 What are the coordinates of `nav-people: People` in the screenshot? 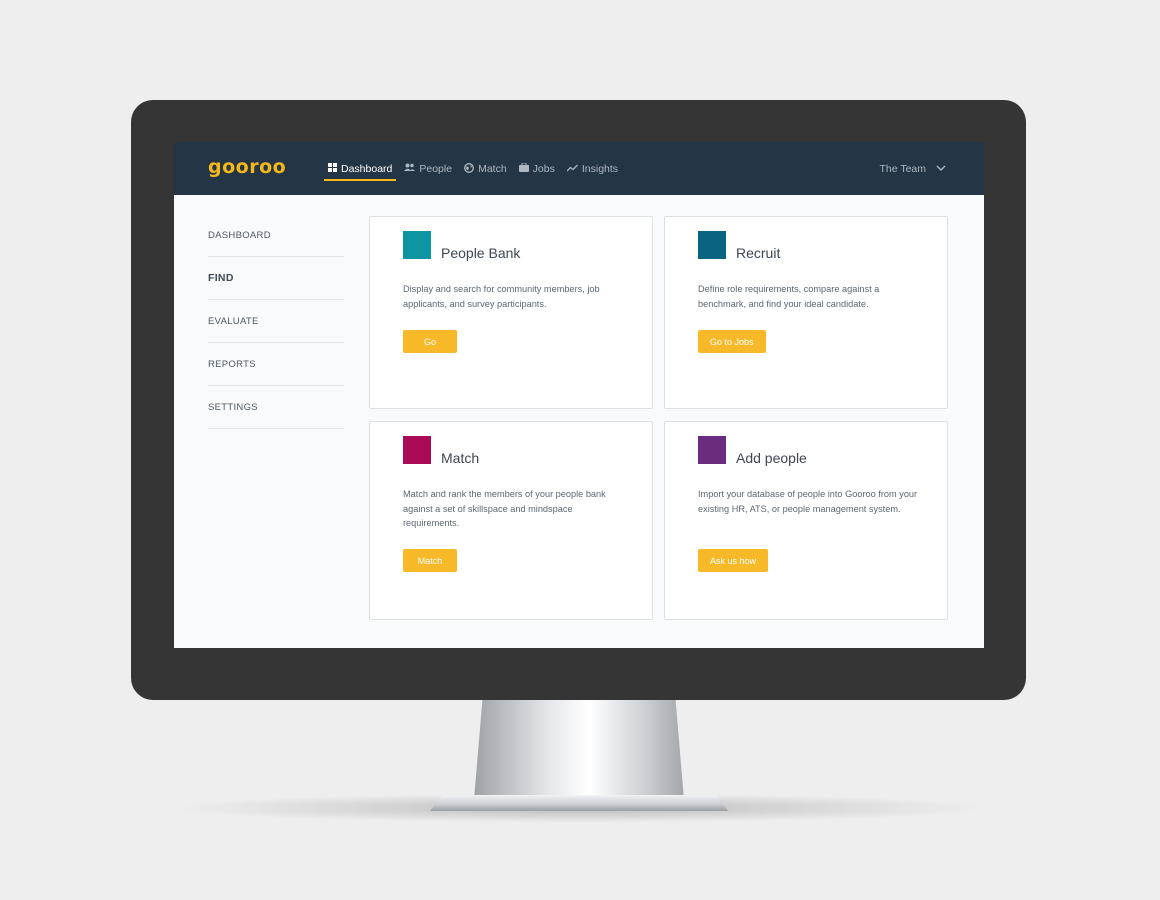 It's located at (428, 168).